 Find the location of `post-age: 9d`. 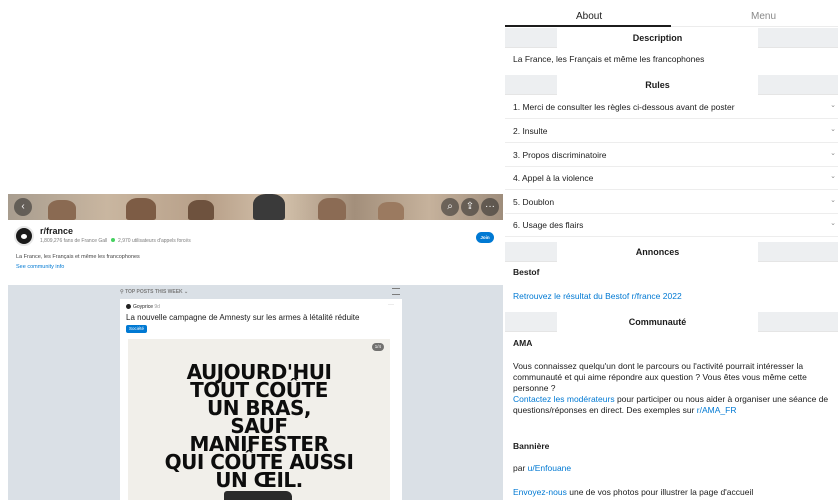

post-age: 9d is located at coordinates (157, 307).